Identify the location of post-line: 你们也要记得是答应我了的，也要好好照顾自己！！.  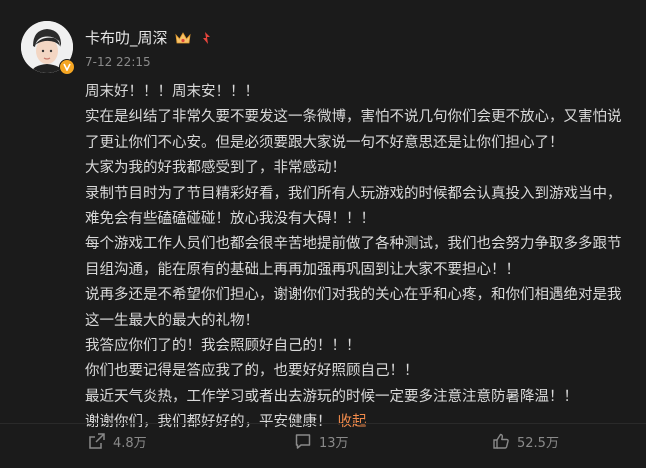
(252, 371).